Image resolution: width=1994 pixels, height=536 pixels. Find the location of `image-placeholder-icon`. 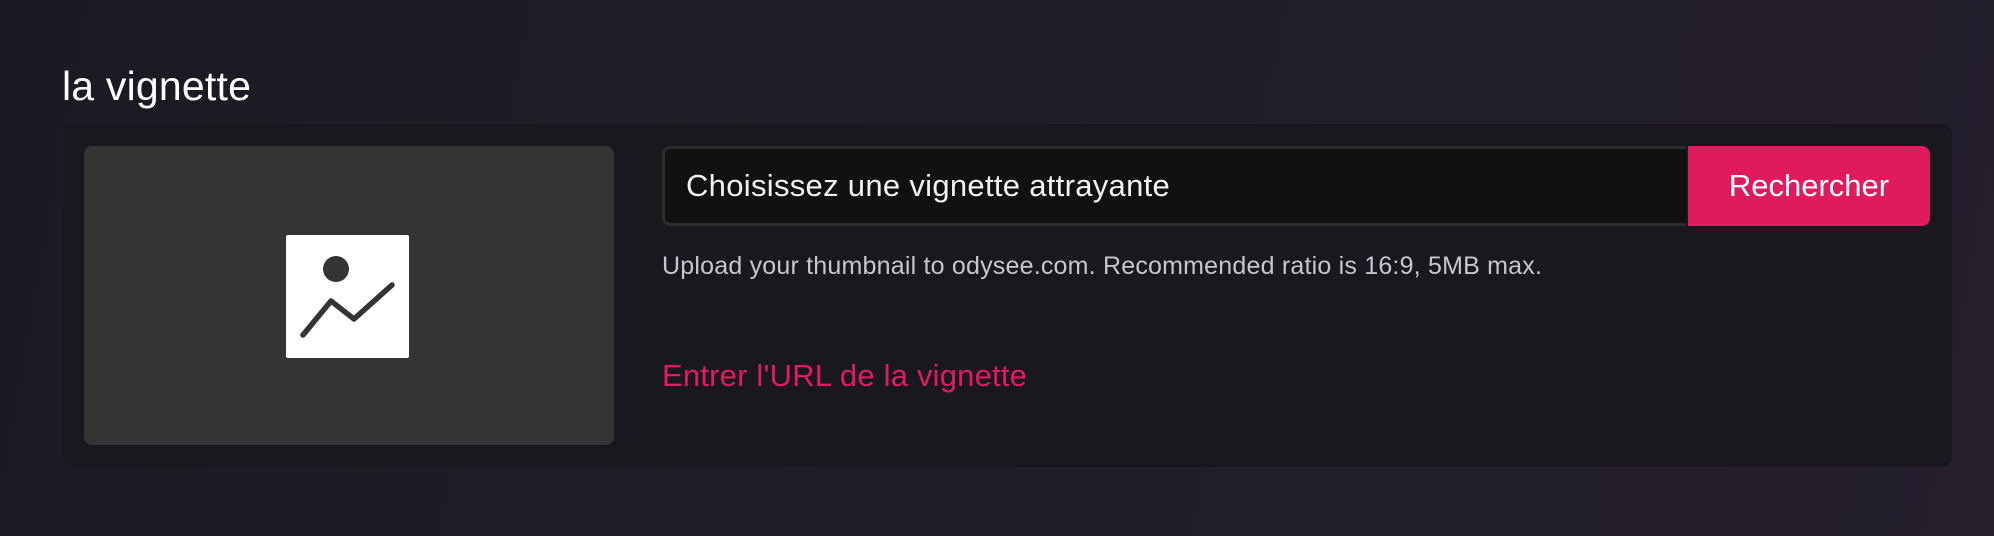

image-placeholder-icon is located at coordinates (347, 296).